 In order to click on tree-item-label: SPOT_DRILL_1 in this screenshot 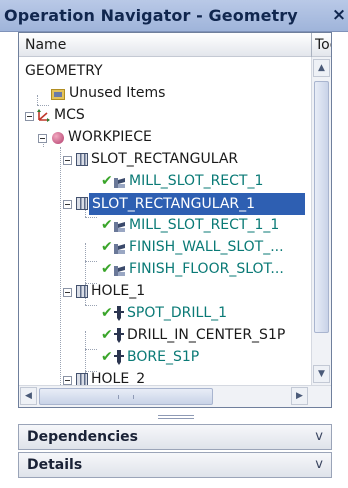, I will do `click(177, 313)`.